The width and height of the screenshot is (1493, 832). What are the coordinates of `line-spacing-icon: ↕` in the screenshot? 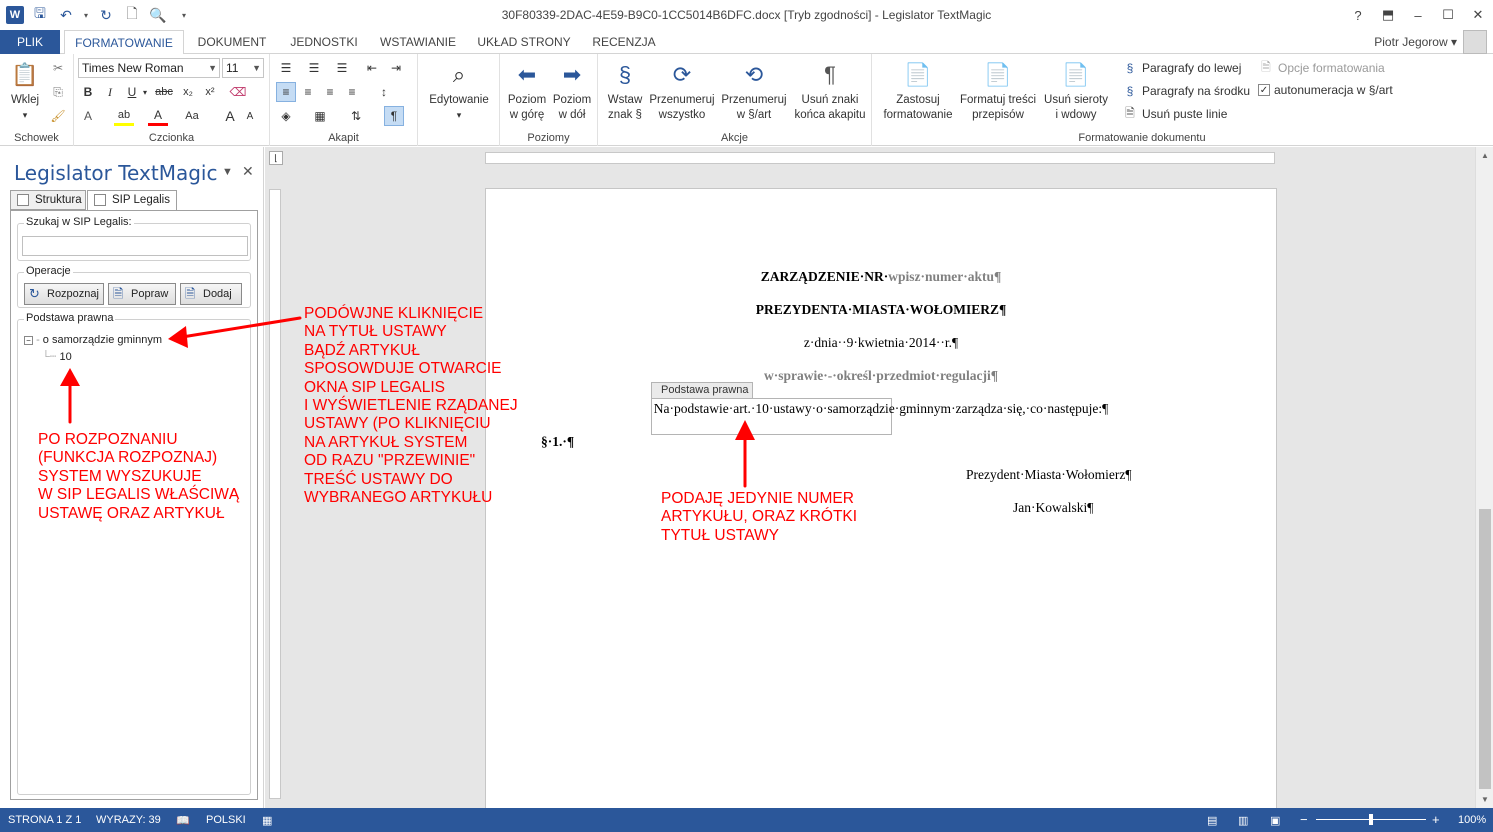 It's located at (384, 92).